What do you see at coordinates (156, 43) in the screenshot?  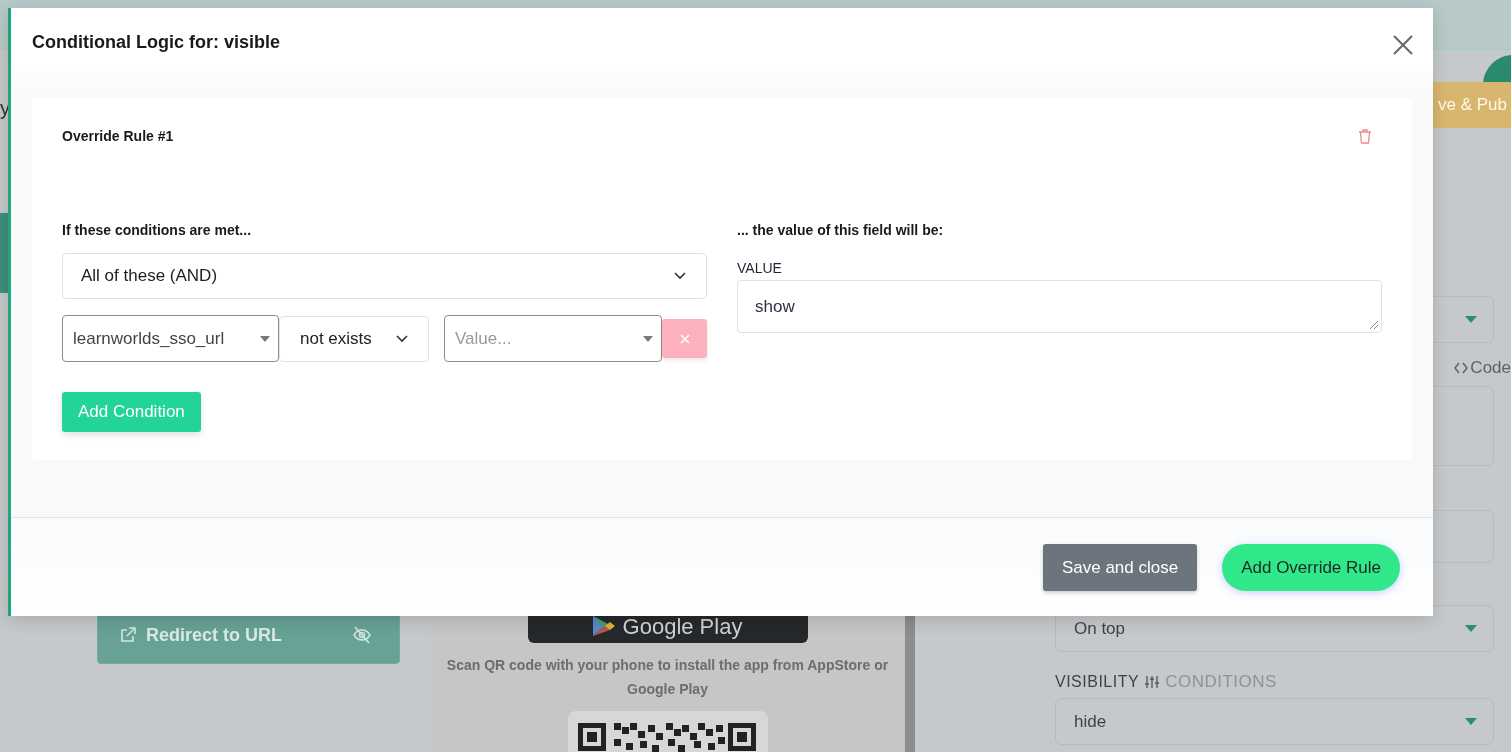 I see `modal-title: Conditional Logic for: visible` at bounding box center [156, 43].